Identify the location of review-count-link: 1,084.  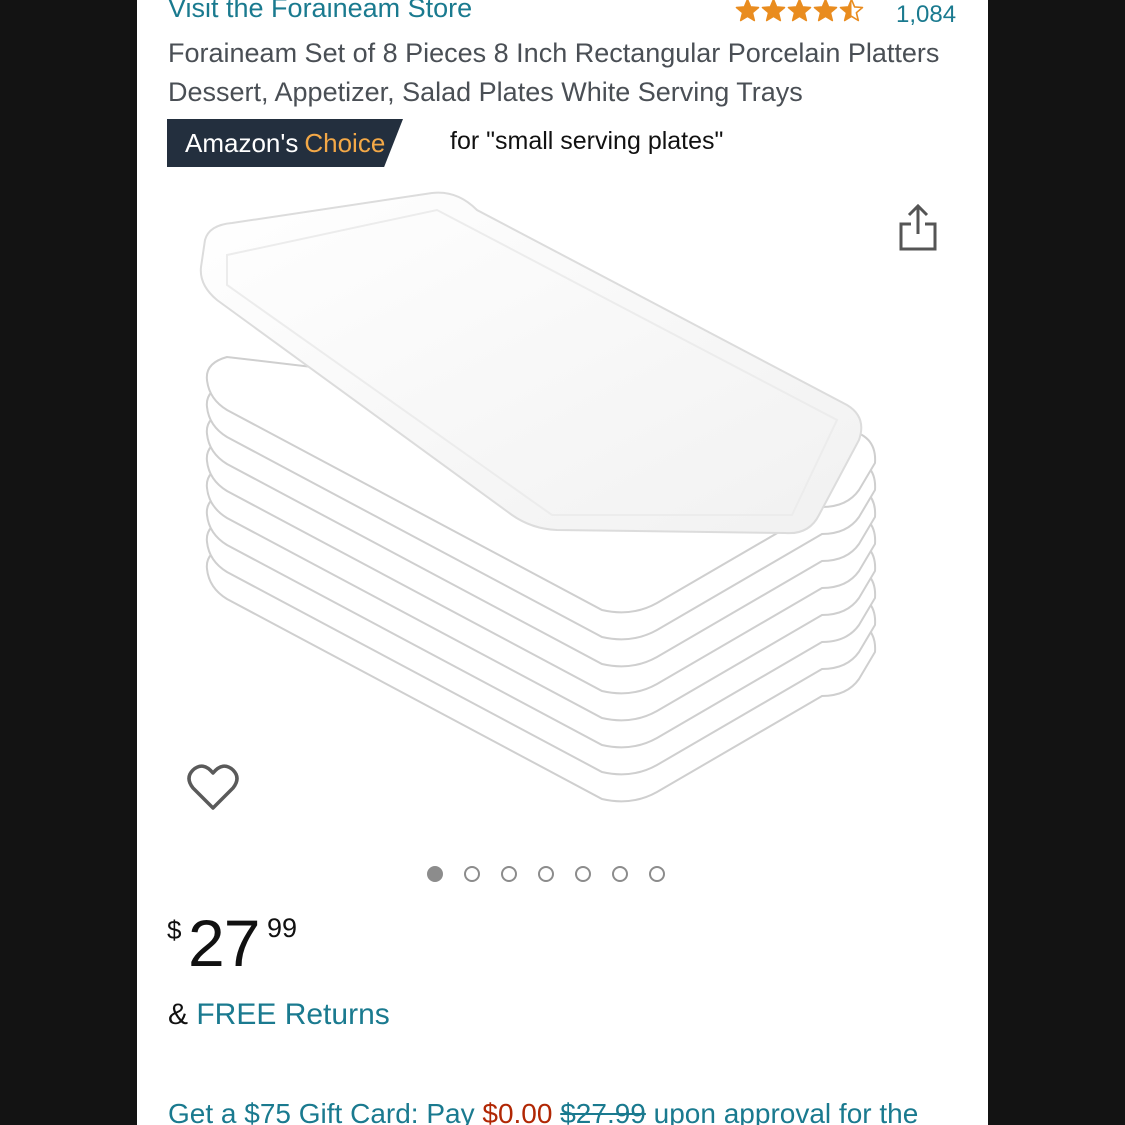
(926, 15).